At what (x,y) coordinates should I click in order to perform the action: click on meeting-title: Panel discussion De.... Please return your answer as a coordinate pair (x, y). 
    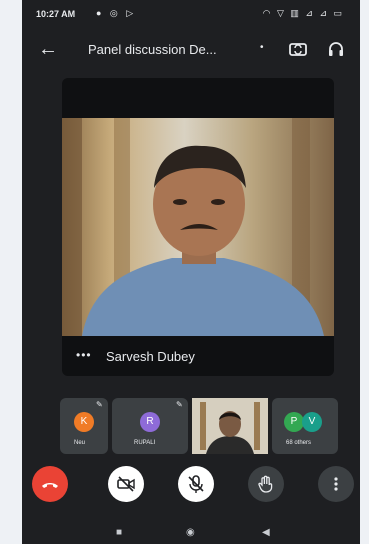
    Looking at the image, I should click on (152, 49).